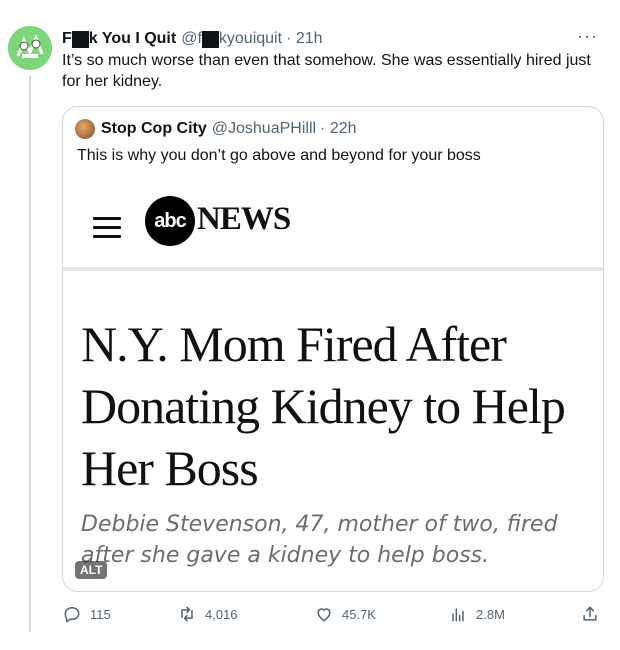 This screenshot has width=620, height=650. Describe the element at coordinates (333, 269) in the screenshot. I see `media-divider` at that location.